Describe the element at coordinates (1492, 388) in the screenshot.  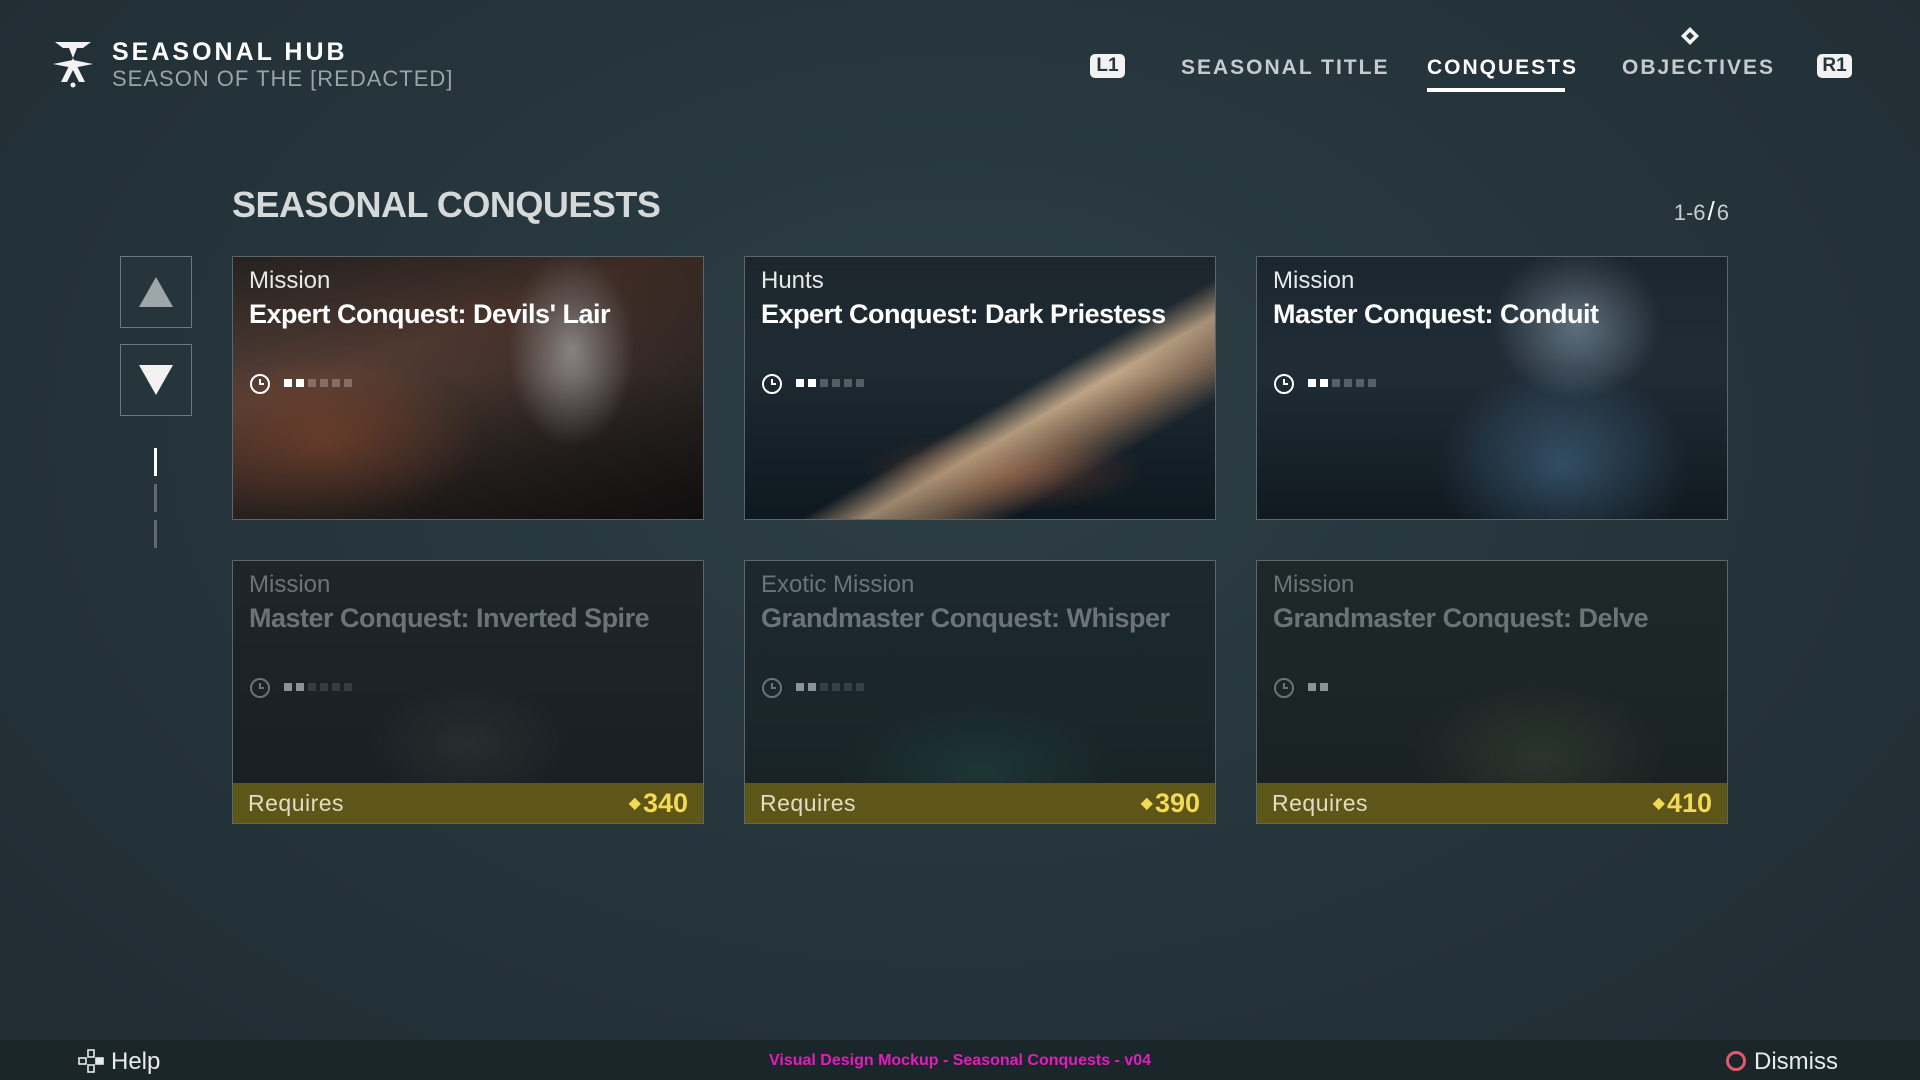
I see `conquest-card-conduit: Mission Master Conquest: Conduit` at that location.